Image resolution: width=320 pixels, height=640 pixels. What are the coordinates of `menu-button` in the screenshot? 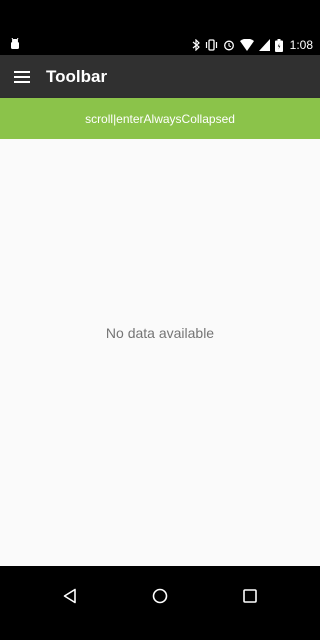 It's located at (22, 76).